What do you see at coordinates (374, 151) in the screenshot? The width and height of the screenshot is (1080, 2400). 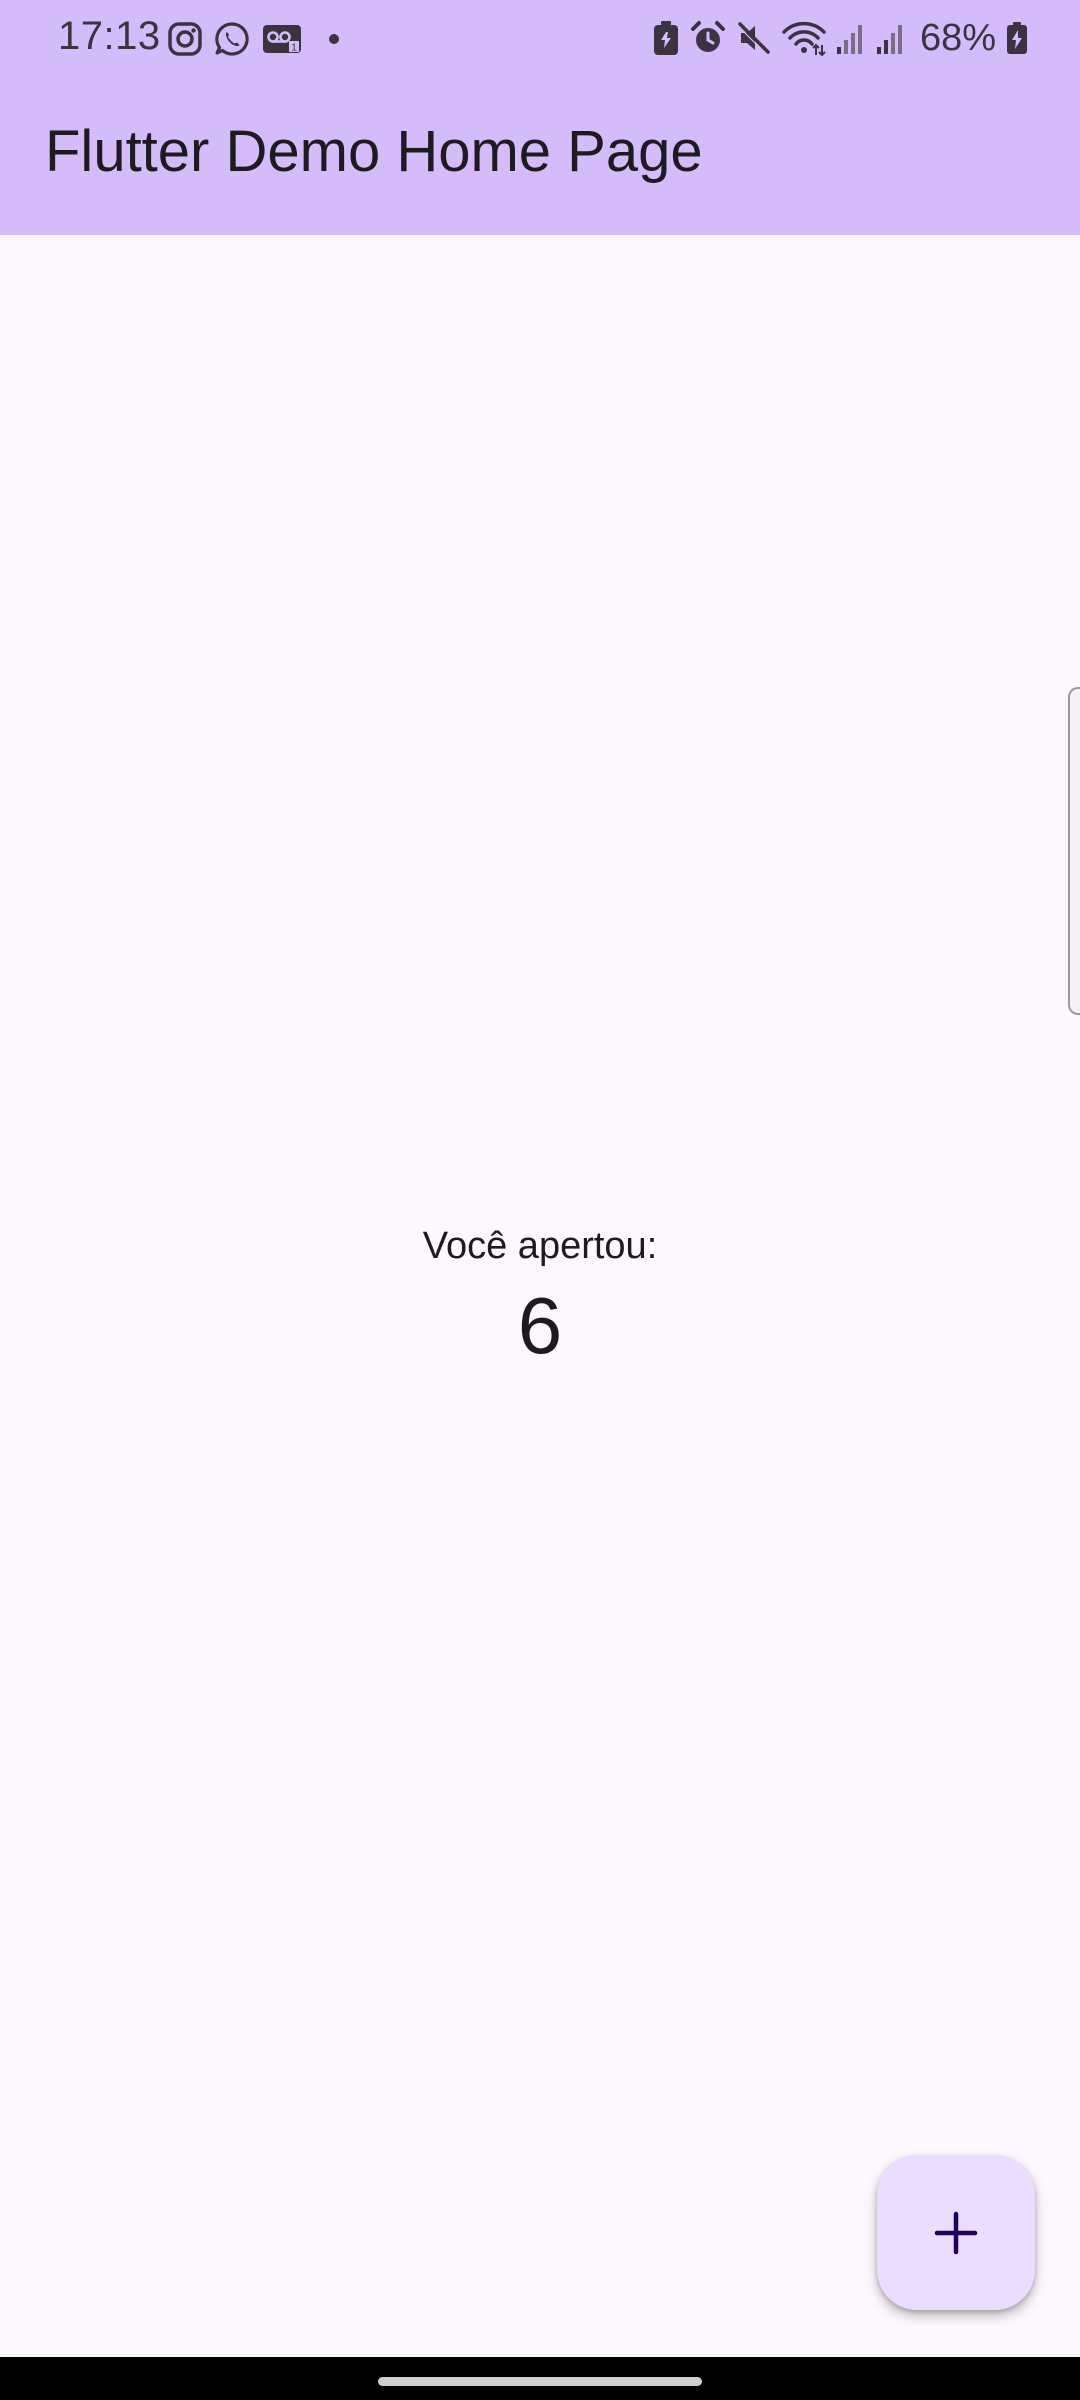 I see `app-bar-title: Flutter Demo Home Page` at bounding box center [374, 151].